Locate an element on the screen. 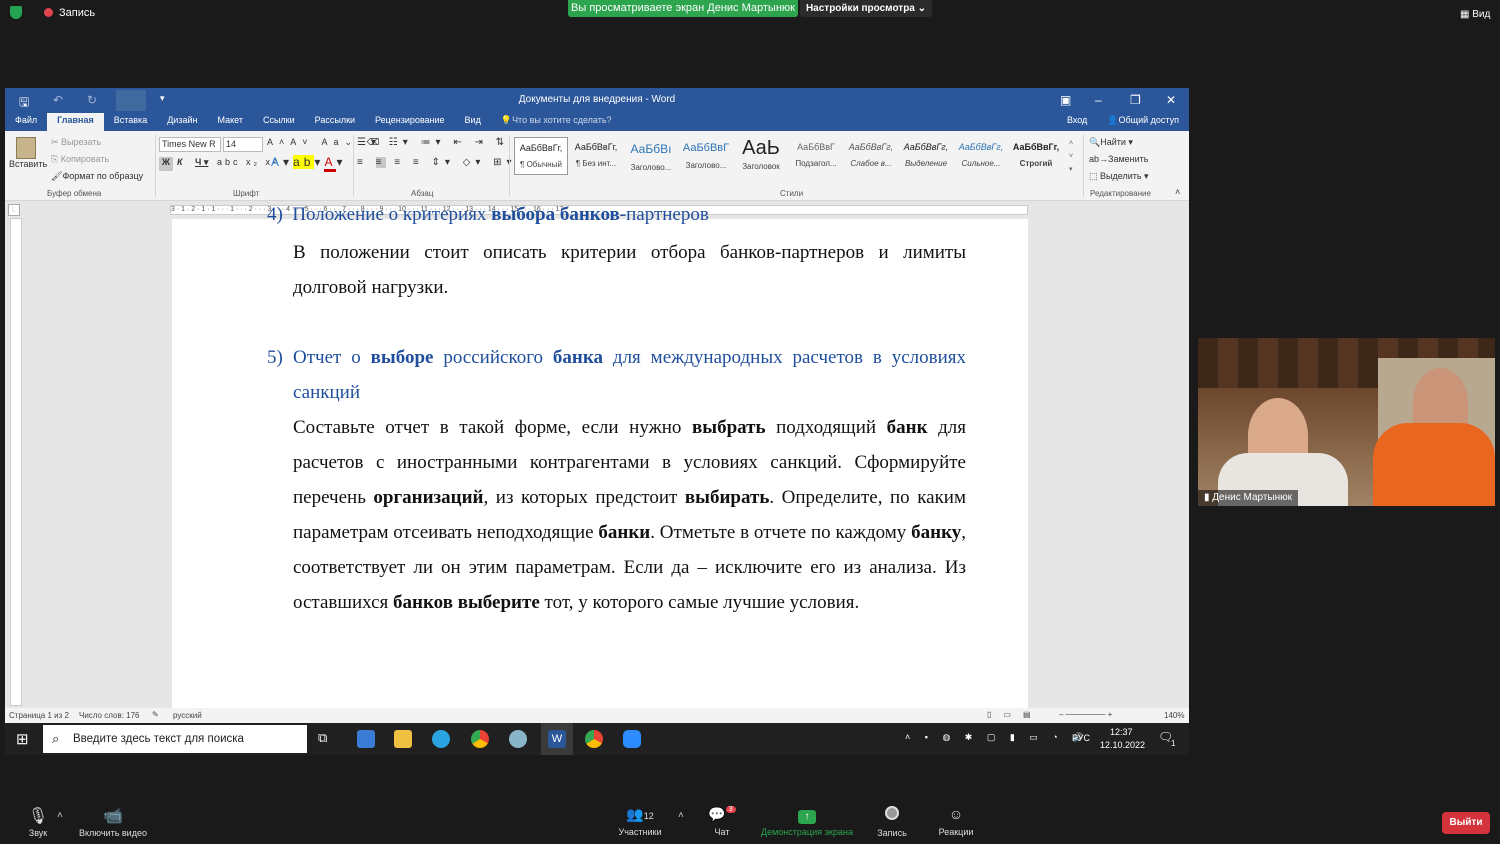  style-title: АаЬ Заголовок is located at coordinates (761, 156).